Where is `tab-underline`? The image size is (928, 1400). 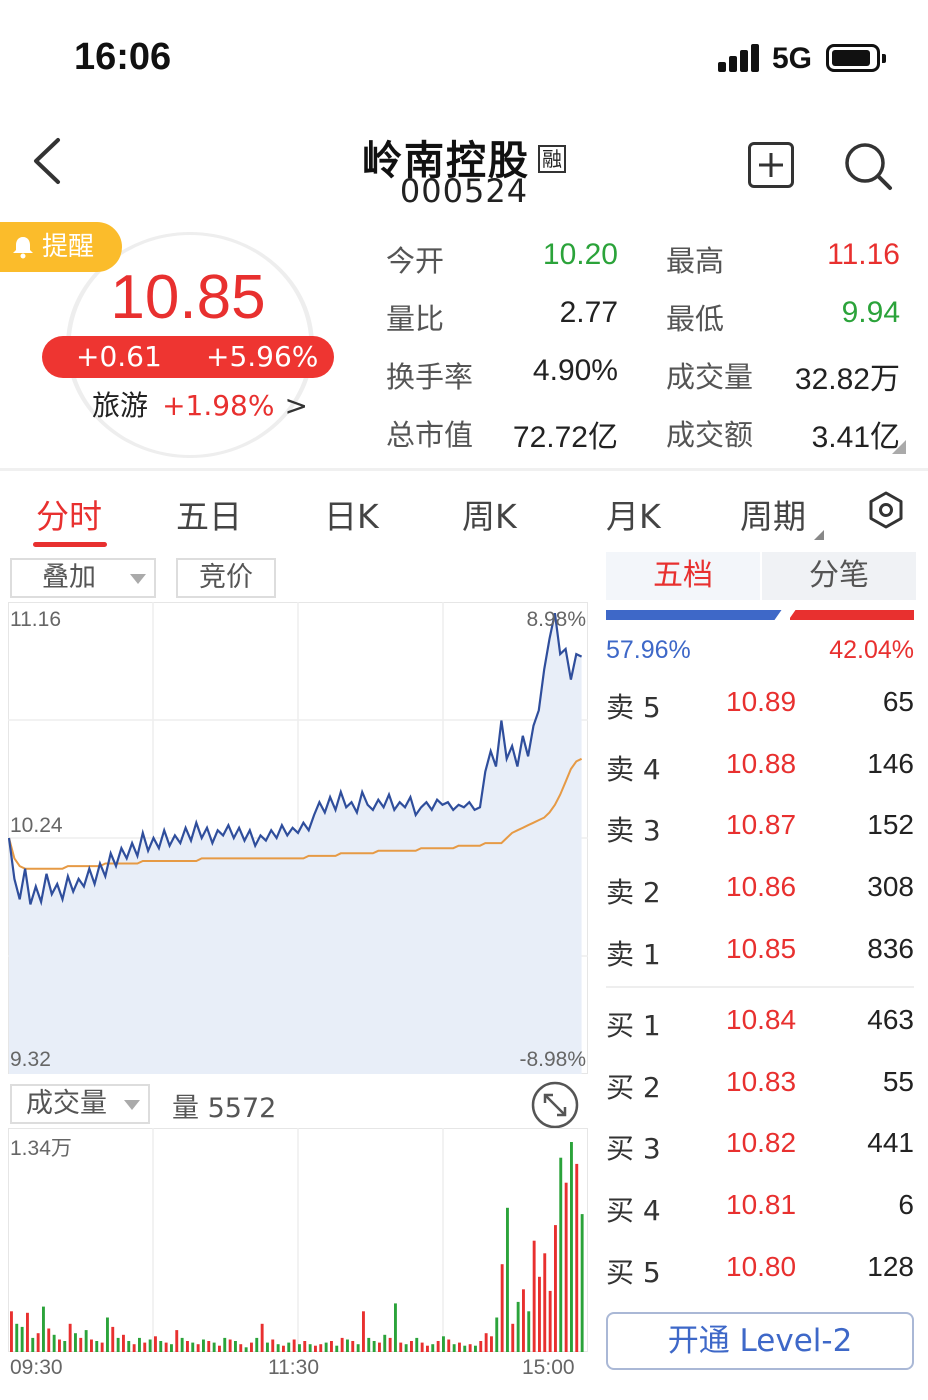
tab-underline is located at coordinates (70, 544).